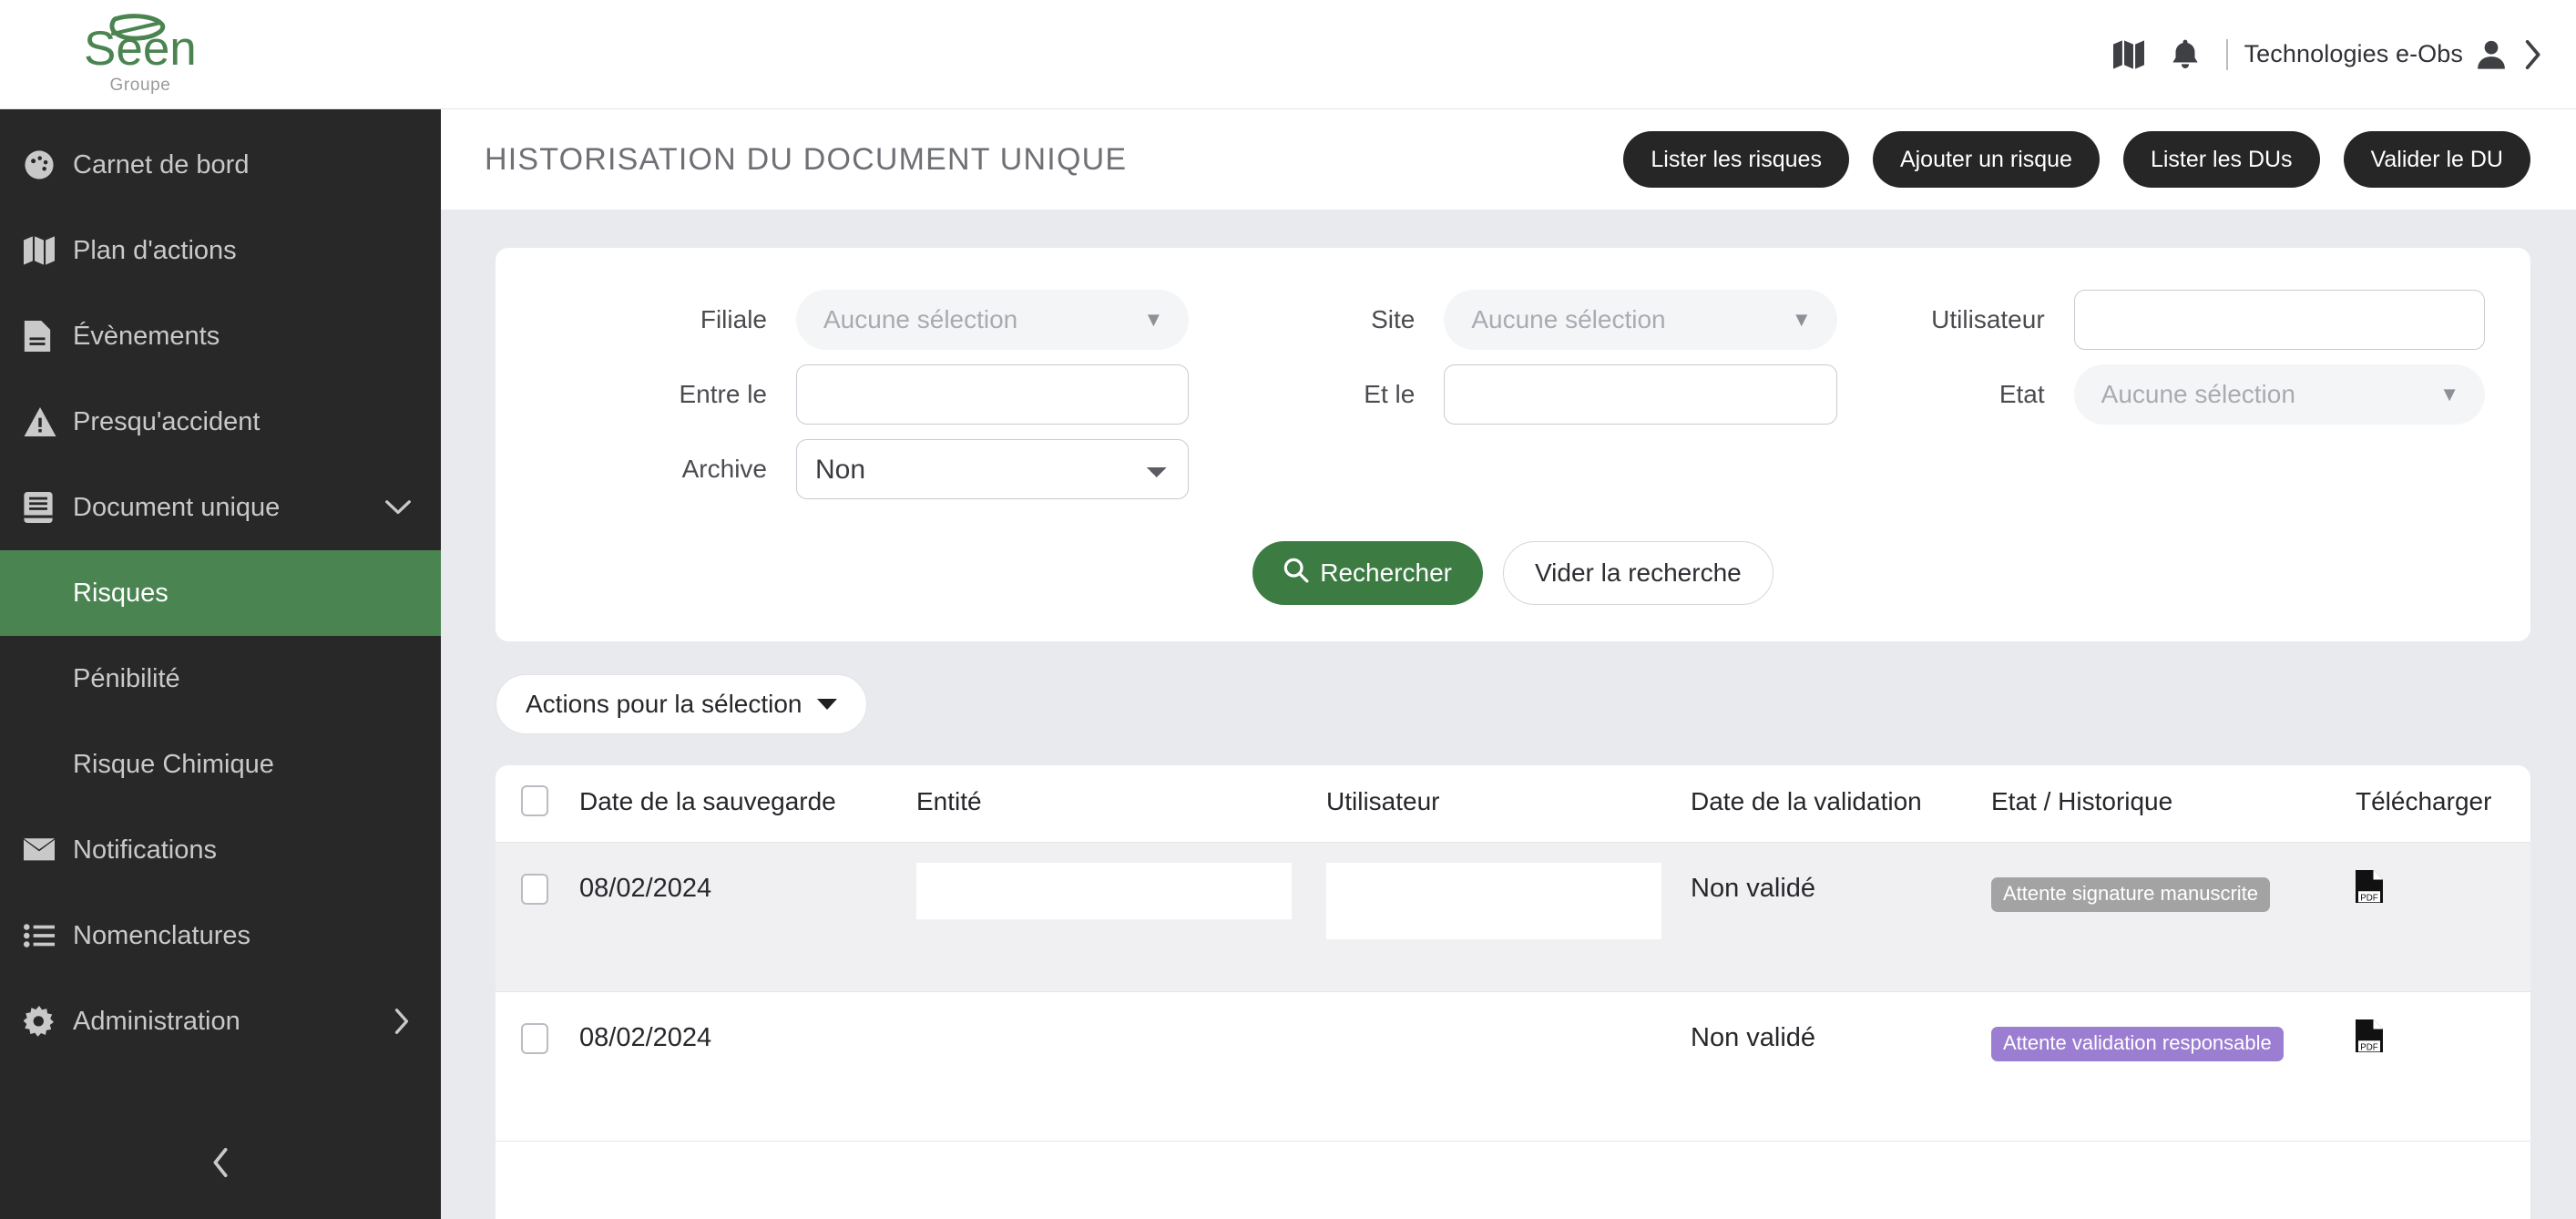  What do you see at coordinates (398, 507) in the screenshot?
I see `chevron-down-icon` at bounding box center [398, 507].